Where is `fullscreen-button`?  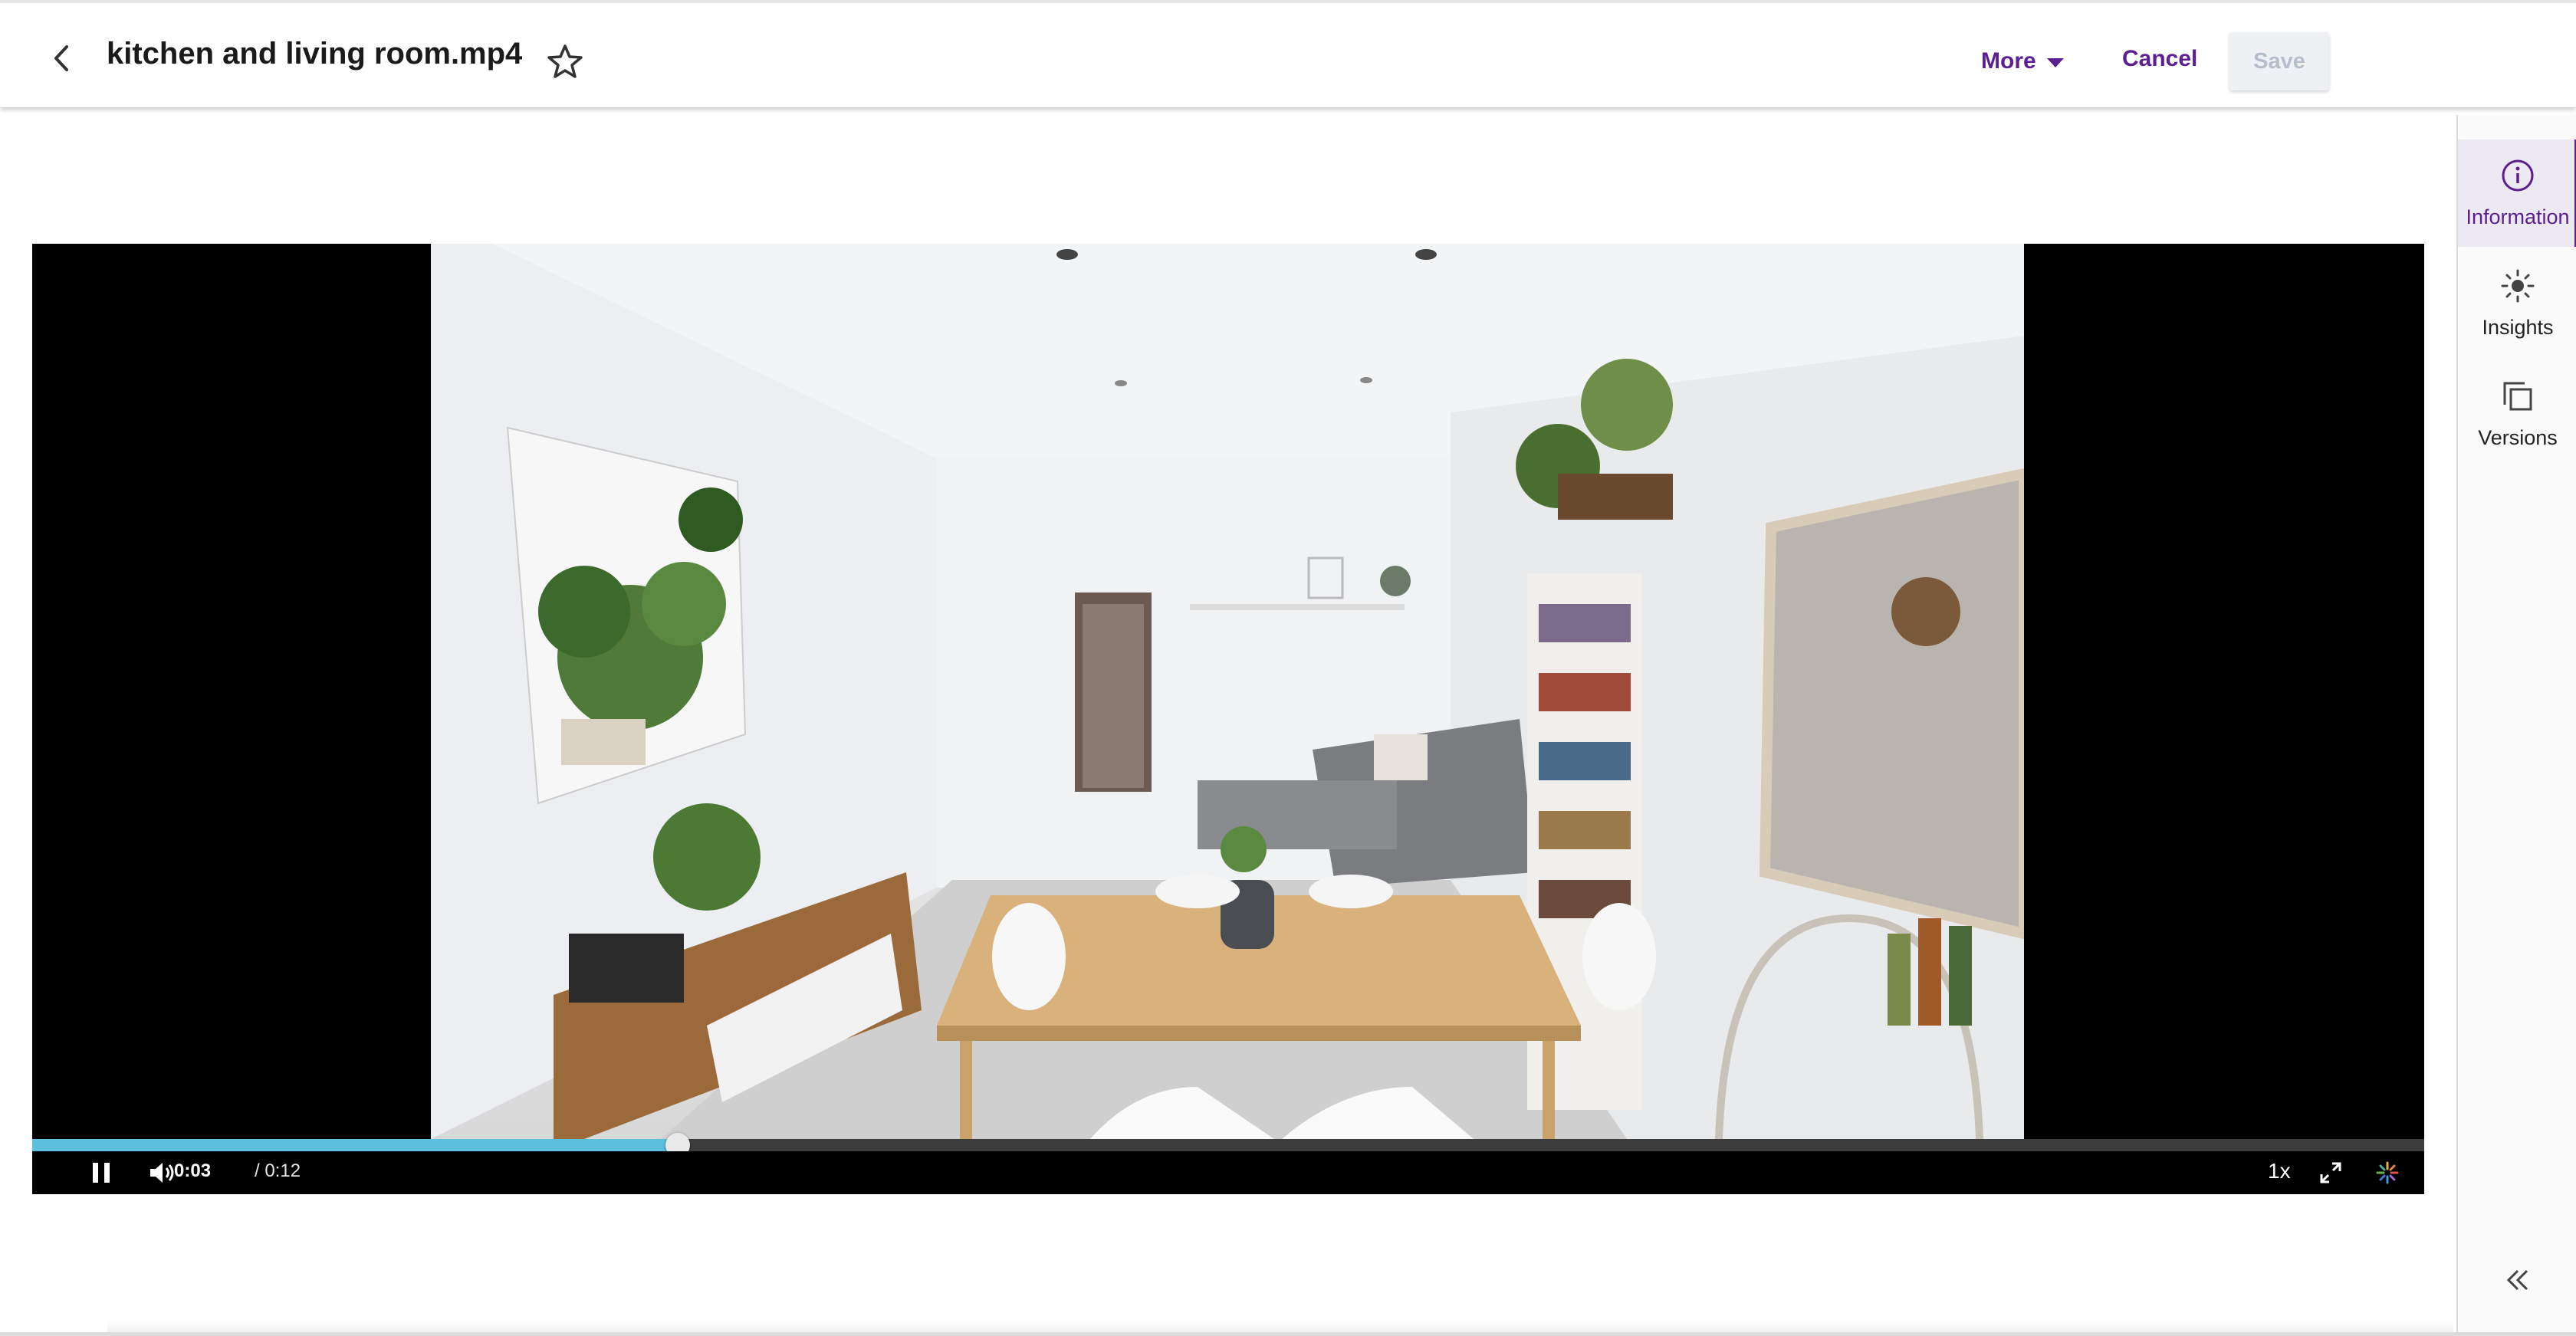 fullscreen-button is located at coordinates (2330, 1172).